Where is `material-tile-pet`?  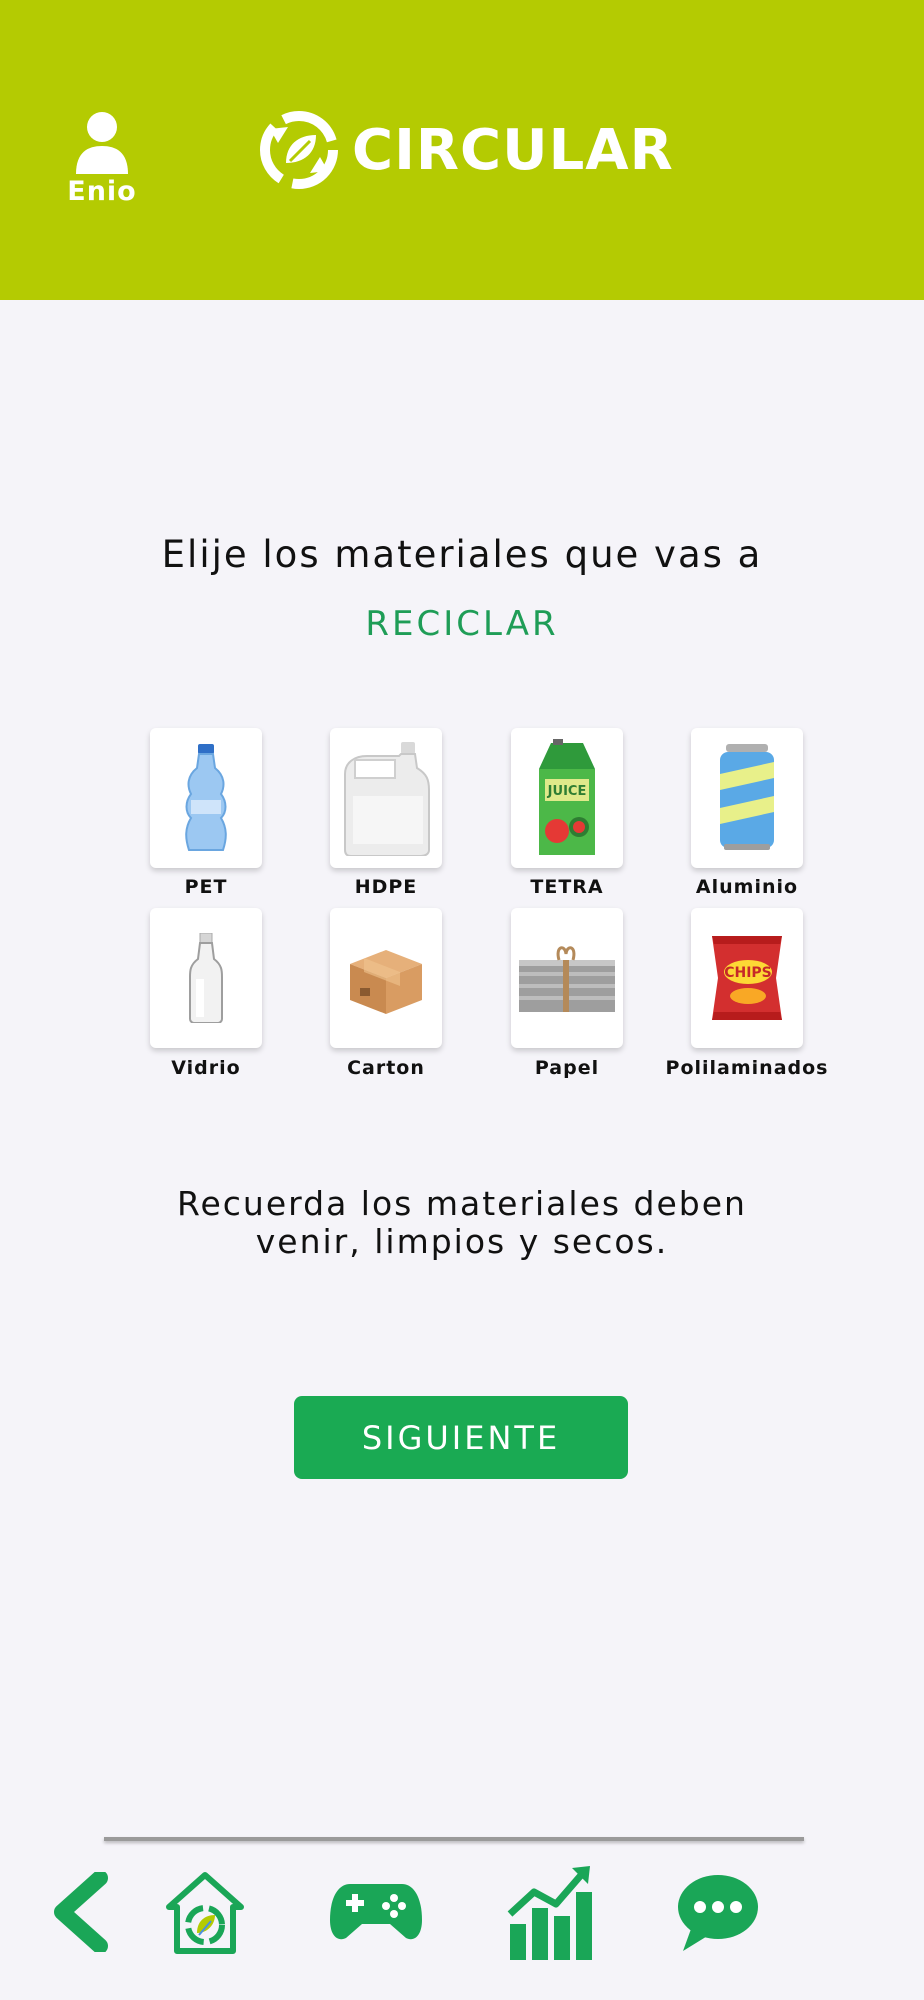
material-tile-pet is located at coordinates (206, 798).